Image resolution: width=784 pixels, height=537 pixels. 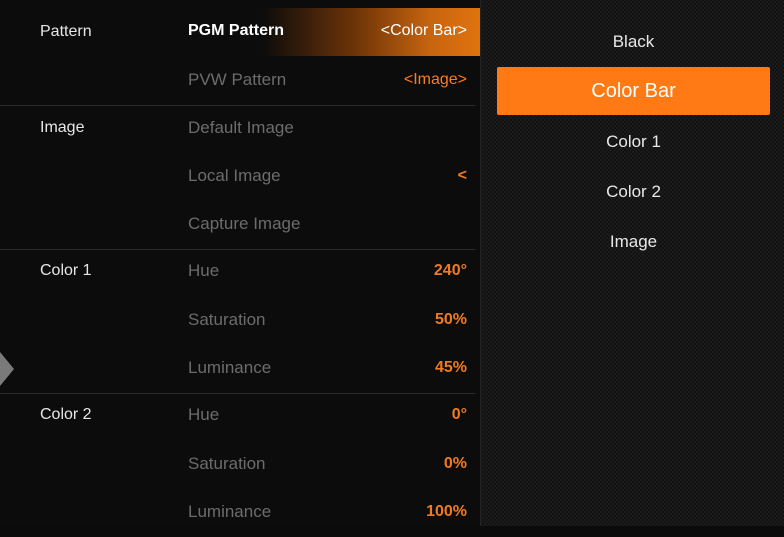 I want to click on row-color2-hue: Hue 0°, so click(x=320, y=416).